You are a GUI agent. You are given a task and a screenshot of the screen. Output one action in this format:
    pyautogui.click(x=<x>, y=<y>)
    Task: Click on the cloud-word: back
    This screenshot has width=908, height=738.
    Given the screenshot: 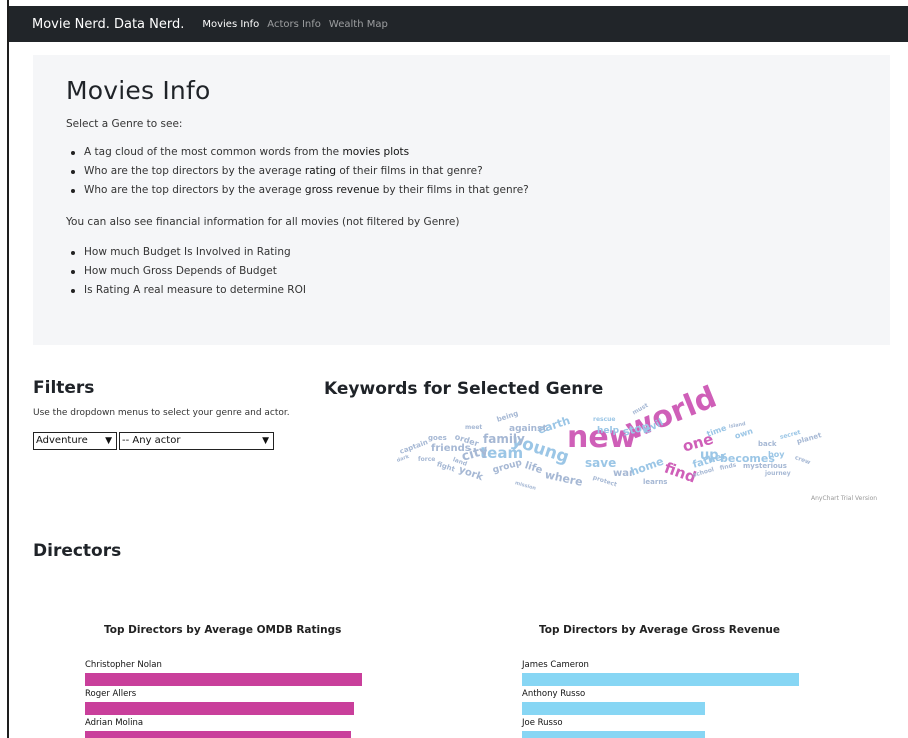 What is the action you would take?
    pyautogui.click(x=767, y=444)
    